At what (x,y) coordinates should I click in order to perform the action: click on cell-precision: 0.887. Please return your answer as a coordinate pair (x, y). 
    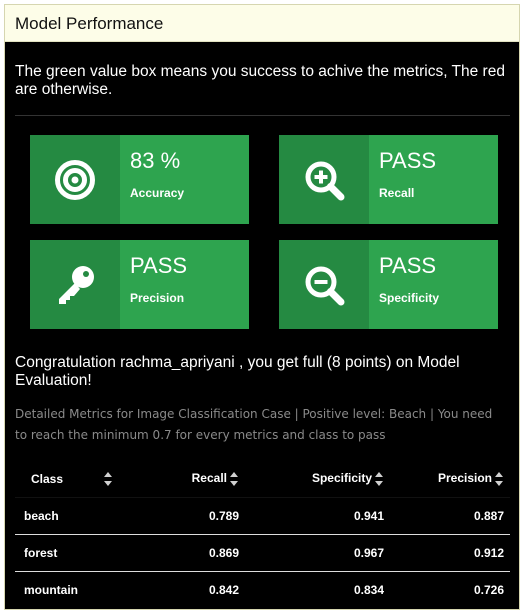
    Looking at the image, I should click on (450, 515).